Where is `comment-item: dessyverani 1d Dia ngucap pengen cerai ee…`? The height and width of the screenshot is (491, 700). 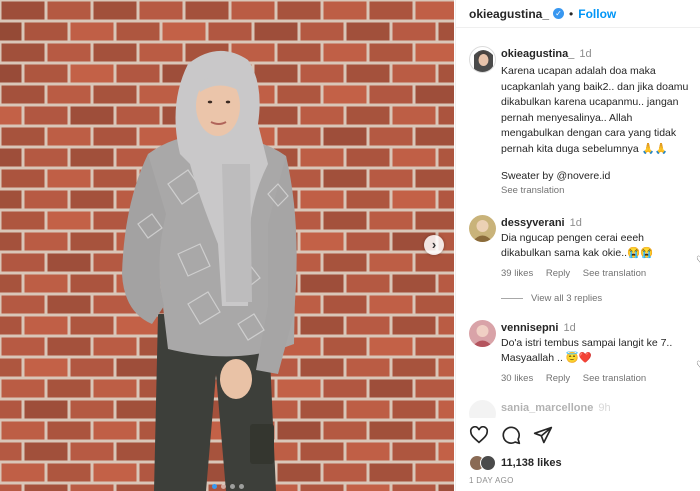
comment-item: dessyverani 1d Dia ngucap pengen cerai ee… is located at coordinates (578, 246).